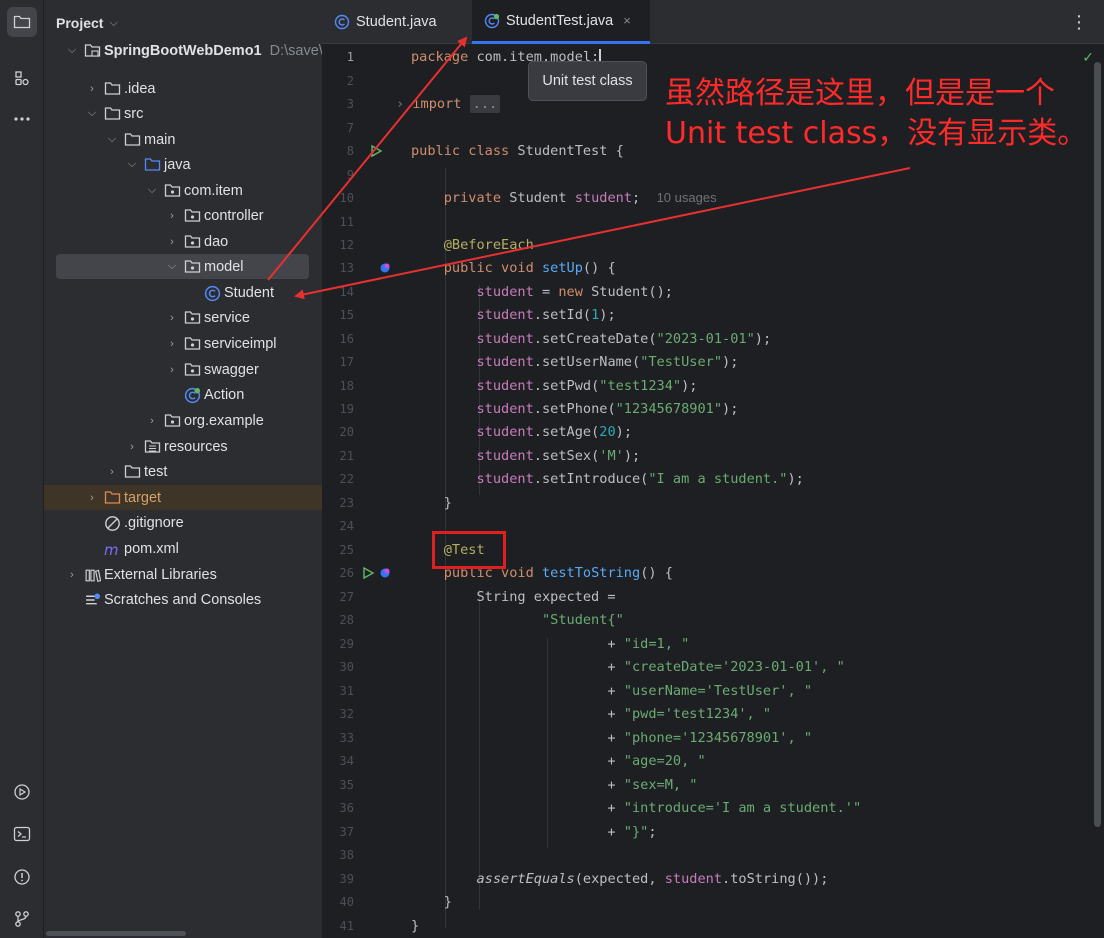 Image resolution: width=1104 pixels, height=938 pixels. What do you see at coordinates (338, 339) in the screenshot?
I see `line-number: 16` at bounding box center [338, 339].